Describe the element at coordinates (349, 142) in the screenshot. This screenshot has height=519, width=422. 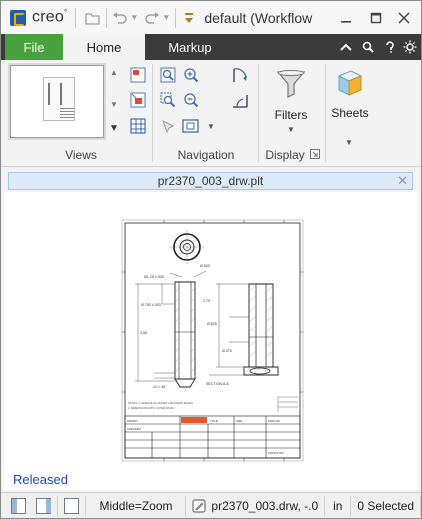
I see `sheets-dropdown-icon: ▼` at that location.